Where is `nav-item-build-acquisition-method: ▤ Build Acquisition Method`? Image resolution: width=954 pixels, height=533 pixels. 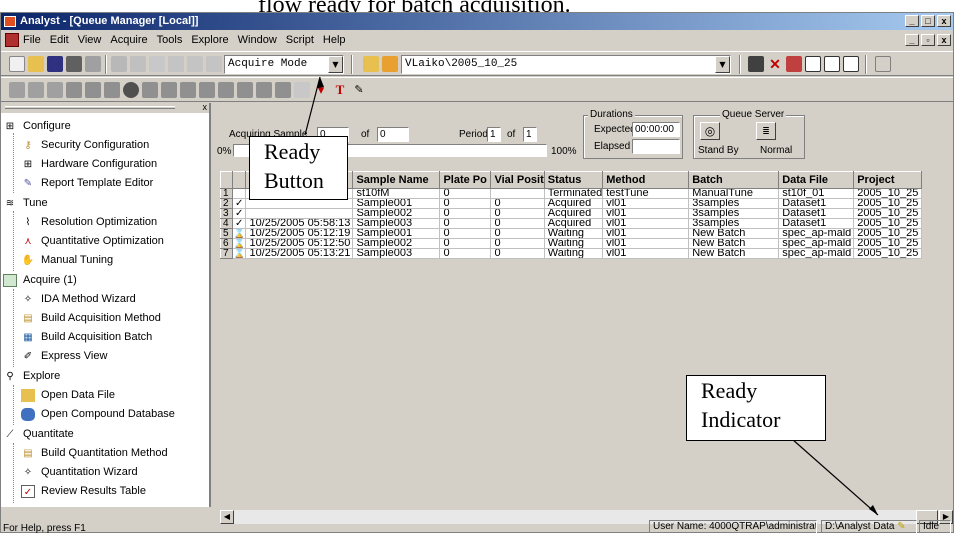
nav-item-build-acquisition-method: ▤ Build Acquisition Method is located at coordinates (91, 318).